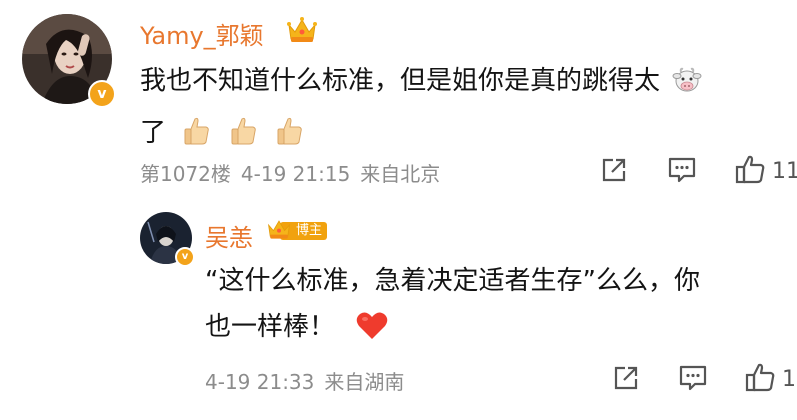 This screenshot has height=420, width=797. I want to click on like-button: 1, so click(770, 379).